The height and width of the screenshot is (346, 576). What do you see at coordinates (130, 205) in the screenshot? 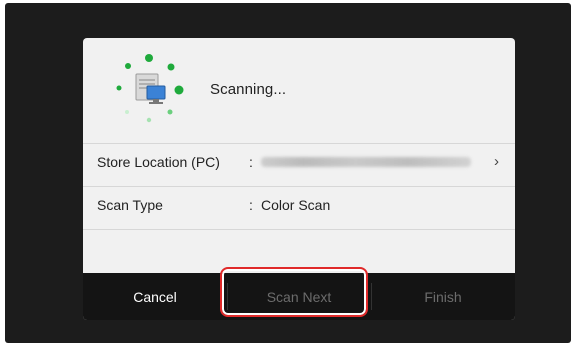
I see `scan-type-label: Scan Type` at bounding box center [130, 205].